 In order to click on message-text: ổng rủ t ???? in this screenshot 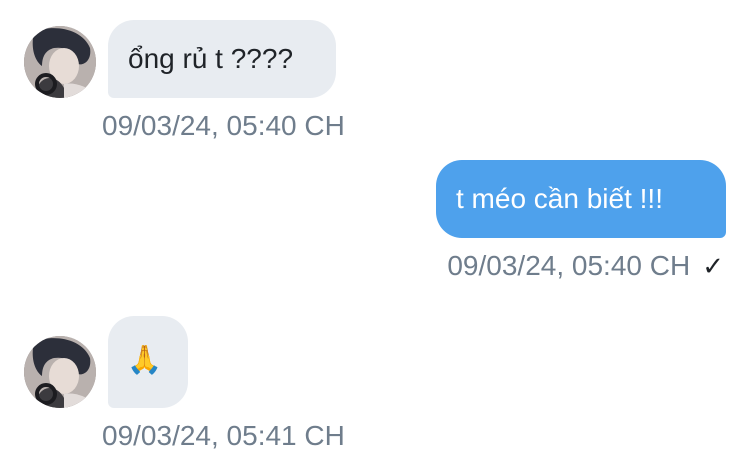, I will do `click(211, 58)`.